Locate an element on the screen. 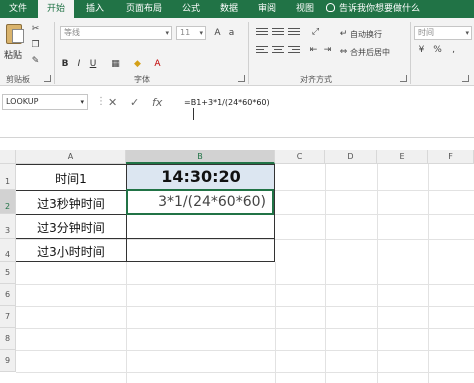 Image resolution: width=474 pixels, height=383 pixels. column-header-a: A is located at coordinates (71, 157).